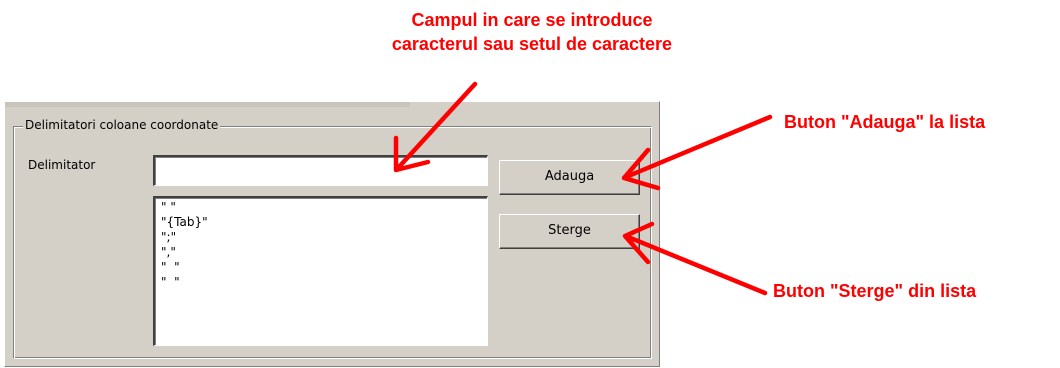 This screenshot has width=1060, height=368. What do you see at coordinates (885, 122) in the screenshot?
I see `add-button-annotation: Buton "Adauga" la lista` at bounding box center [885, 122].